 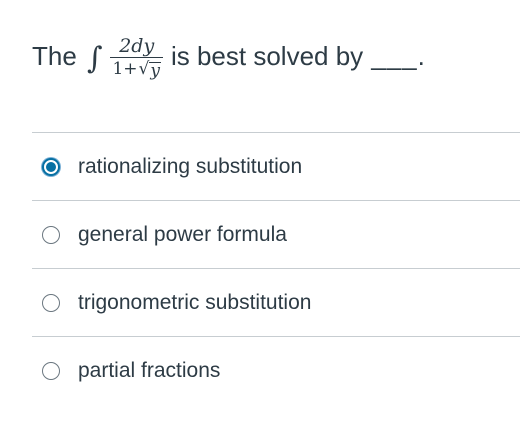 What do you see at coordinates (276, 370) in the screenshot?
I see `answer-option-partial-fractions: partial fractions` at bounding box center [276, 370].